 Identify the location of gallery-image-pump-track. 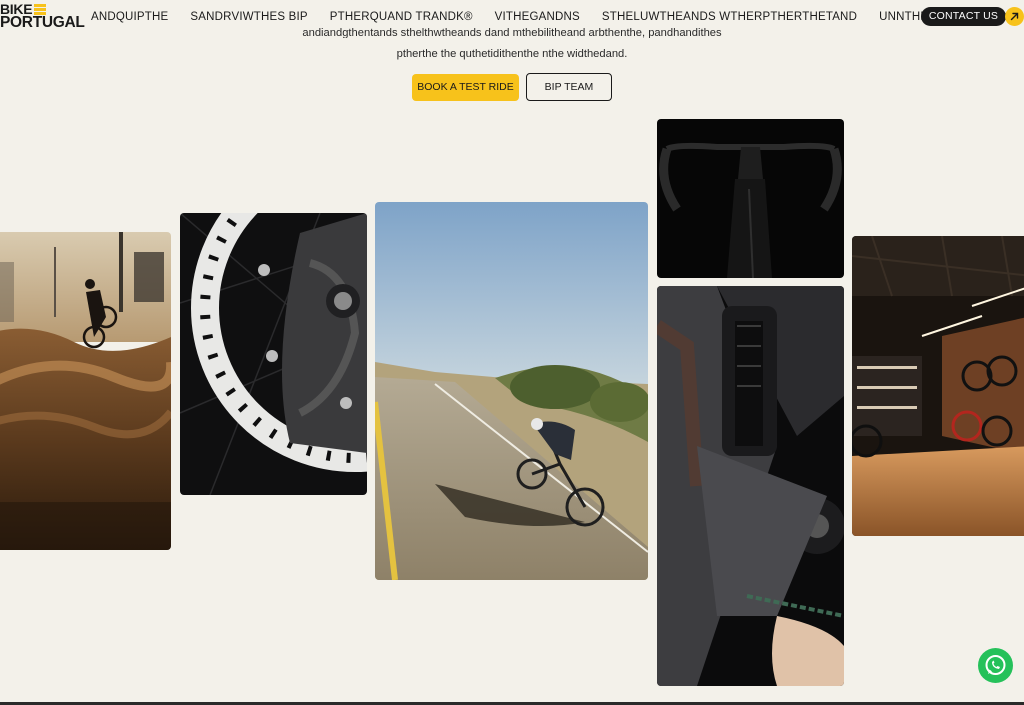
(85, 391).